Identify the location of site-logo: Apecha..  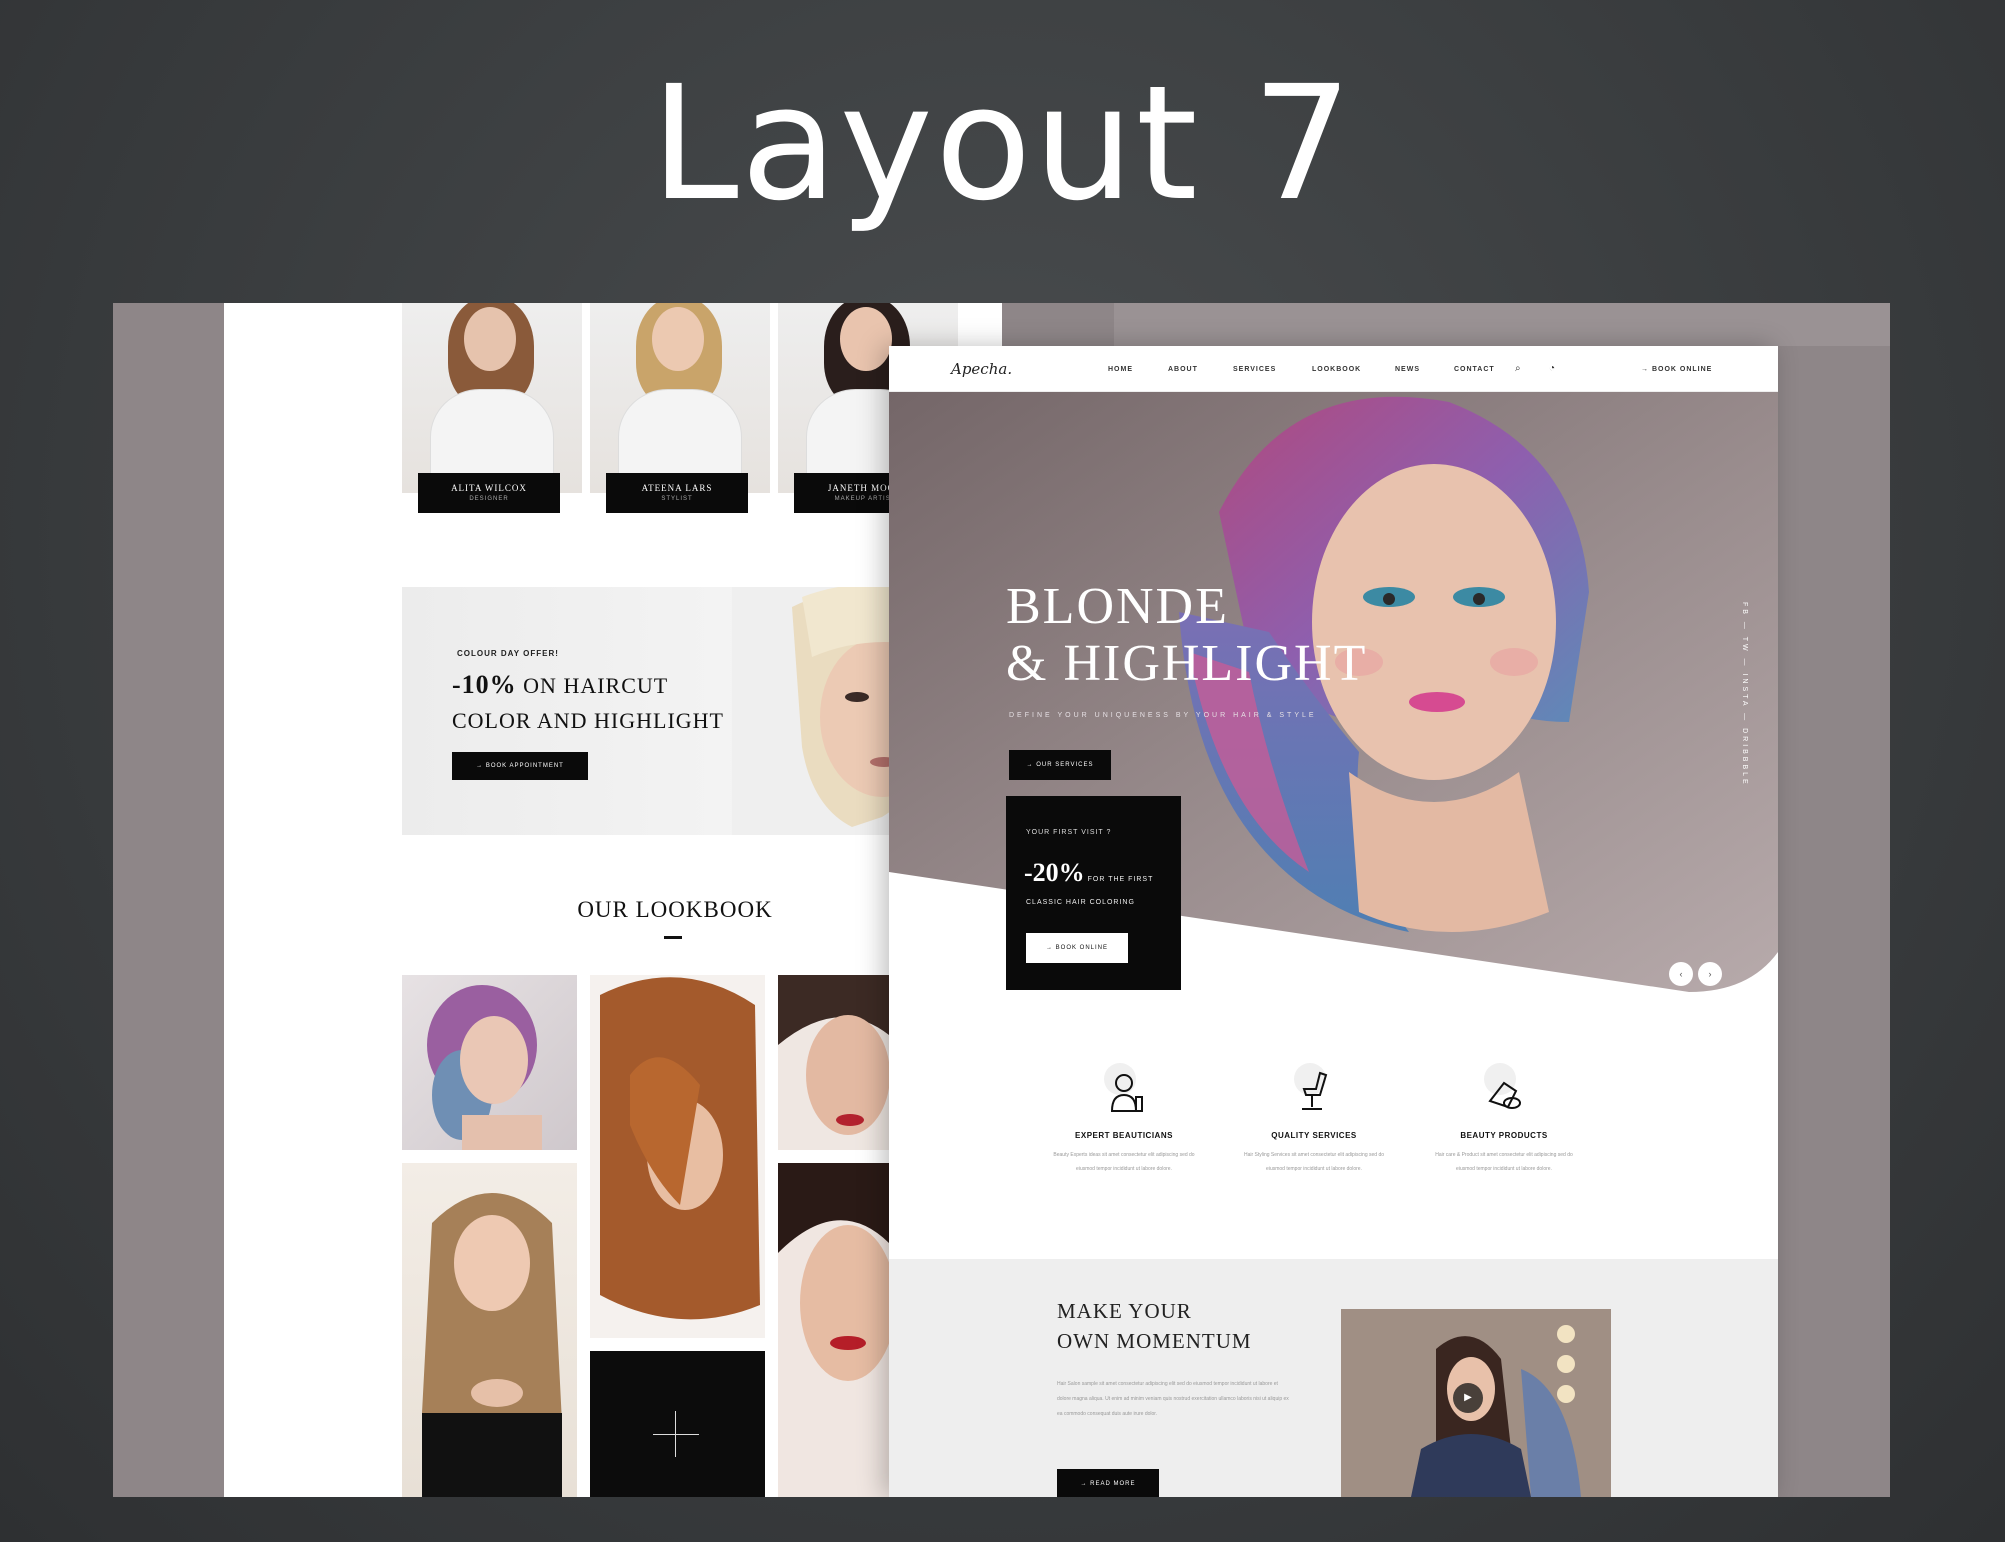
(981, 369).